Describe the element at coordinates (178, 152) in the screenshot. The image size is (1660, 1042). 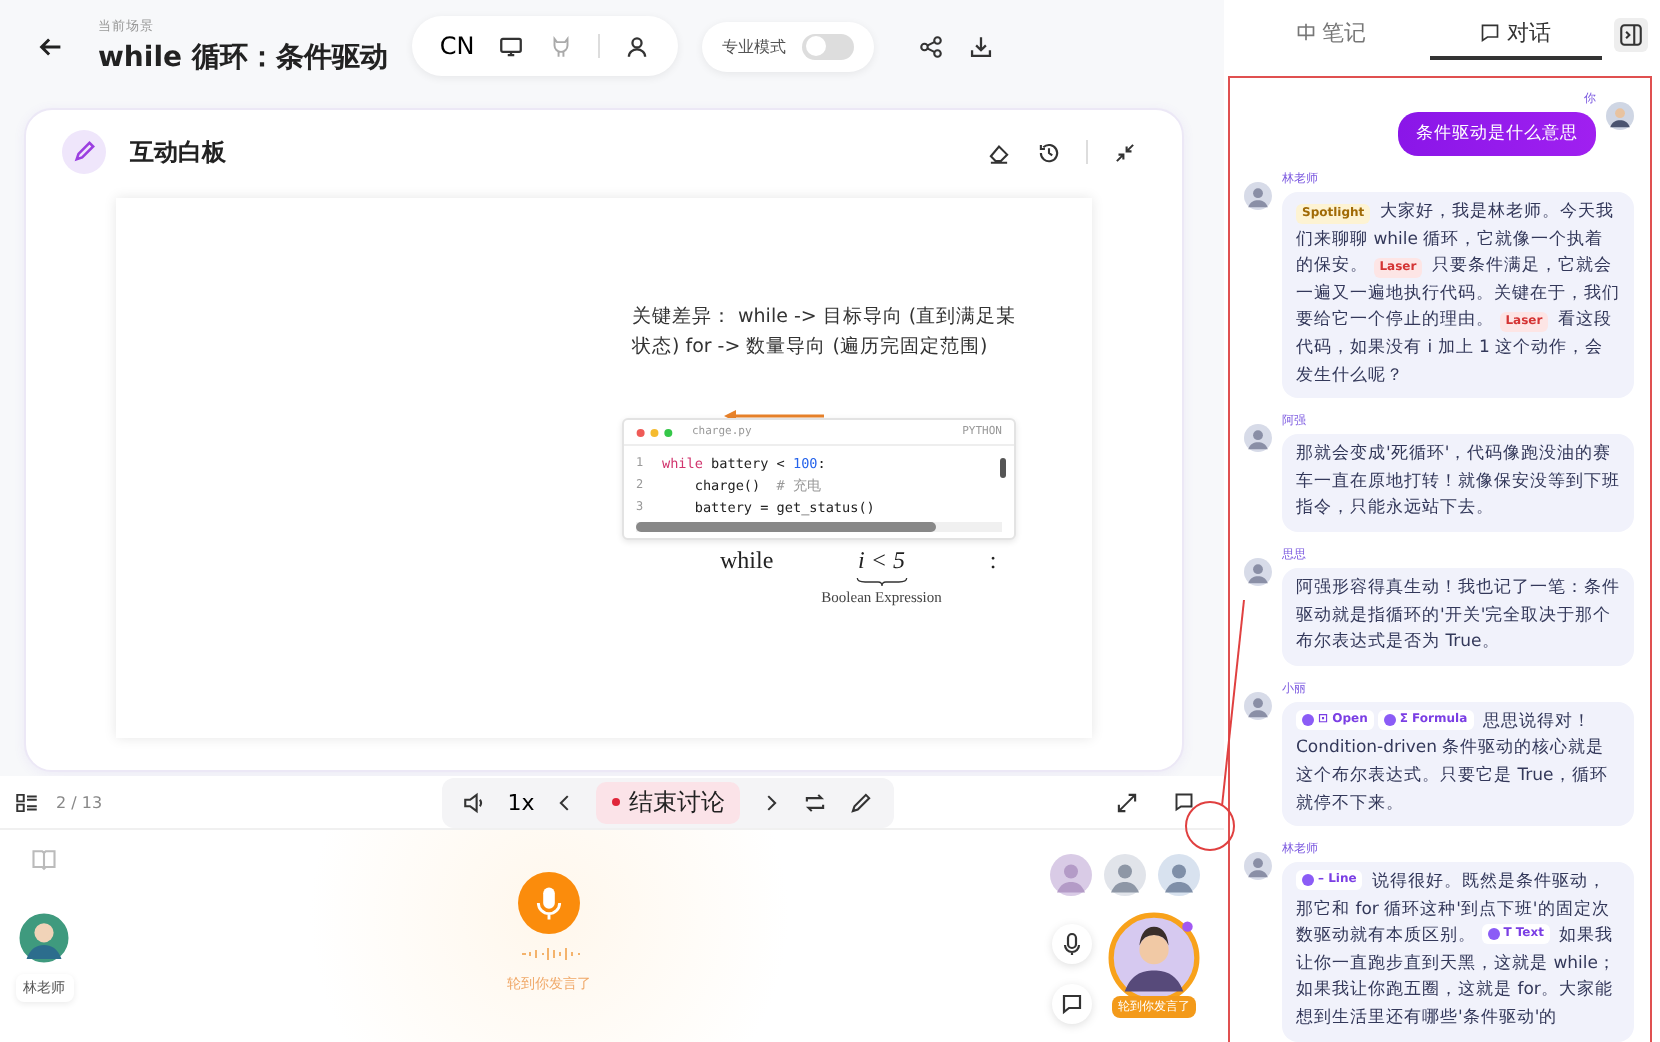
I see `whiteboard-title: 互动白板` at that location.